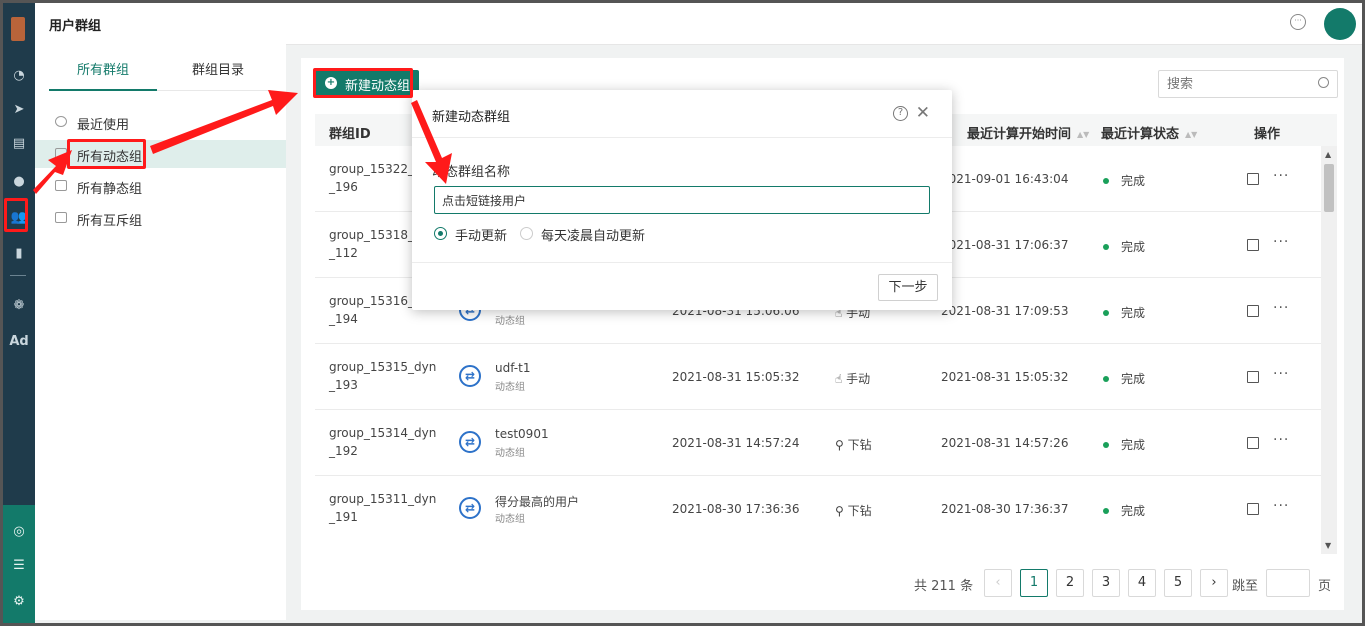 This screenshot has width=1365, height=626. I want to click on group-name-input: 点击短链接用户, so click(682, 200).